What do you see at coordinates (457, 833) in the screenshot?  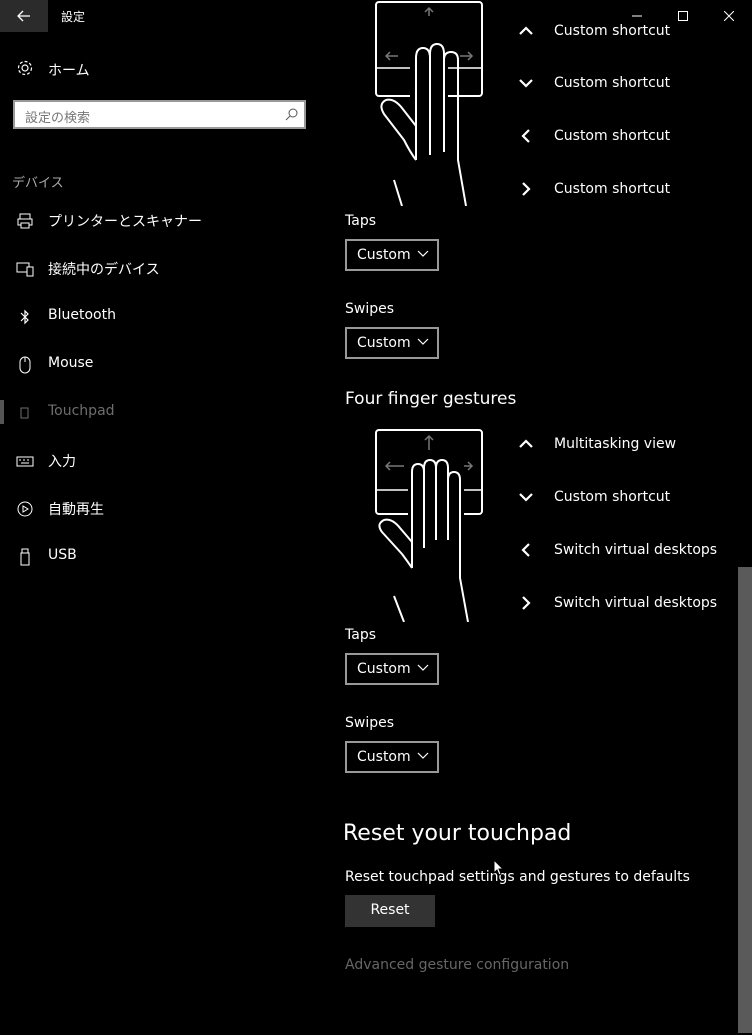 I see `reset-heading: Reset your touchpad` at bounding box center [457, 833].